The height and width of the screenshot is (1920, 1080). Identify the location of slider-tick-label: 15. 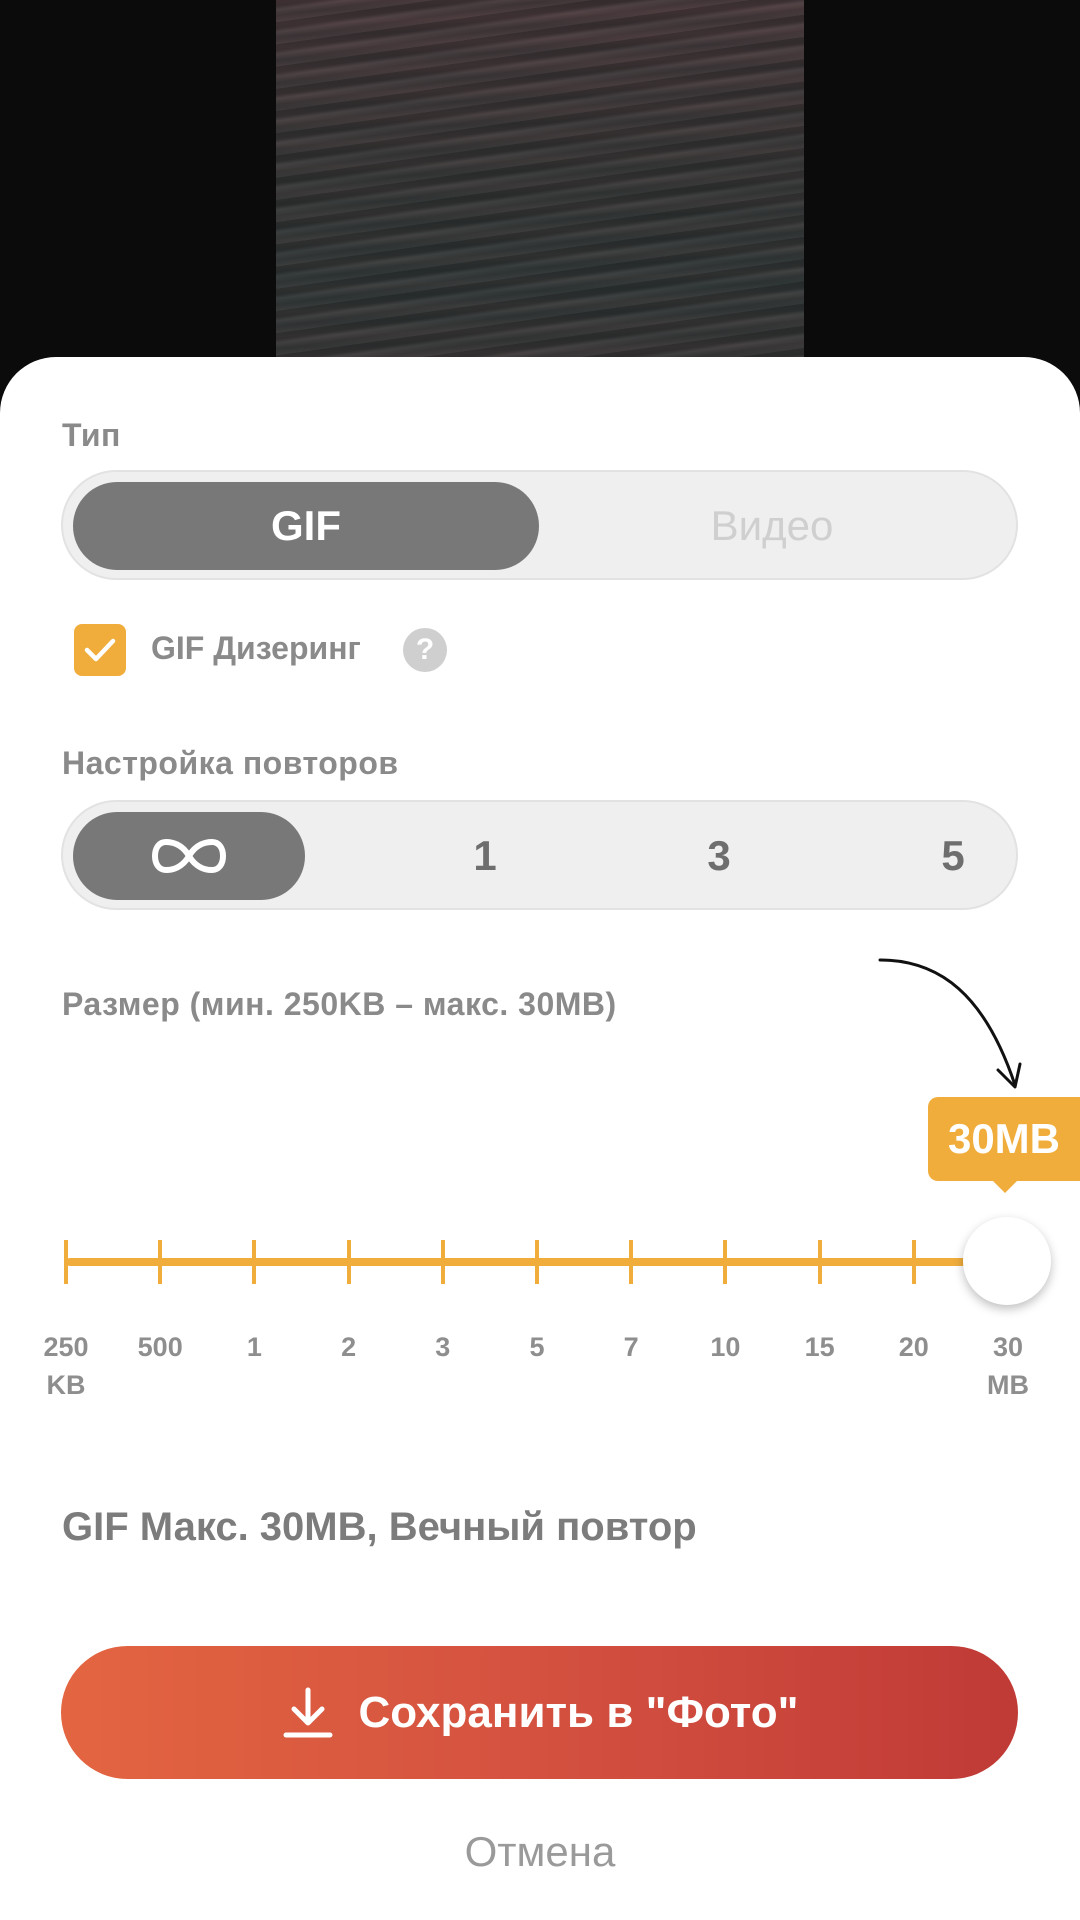
(820, 1347).